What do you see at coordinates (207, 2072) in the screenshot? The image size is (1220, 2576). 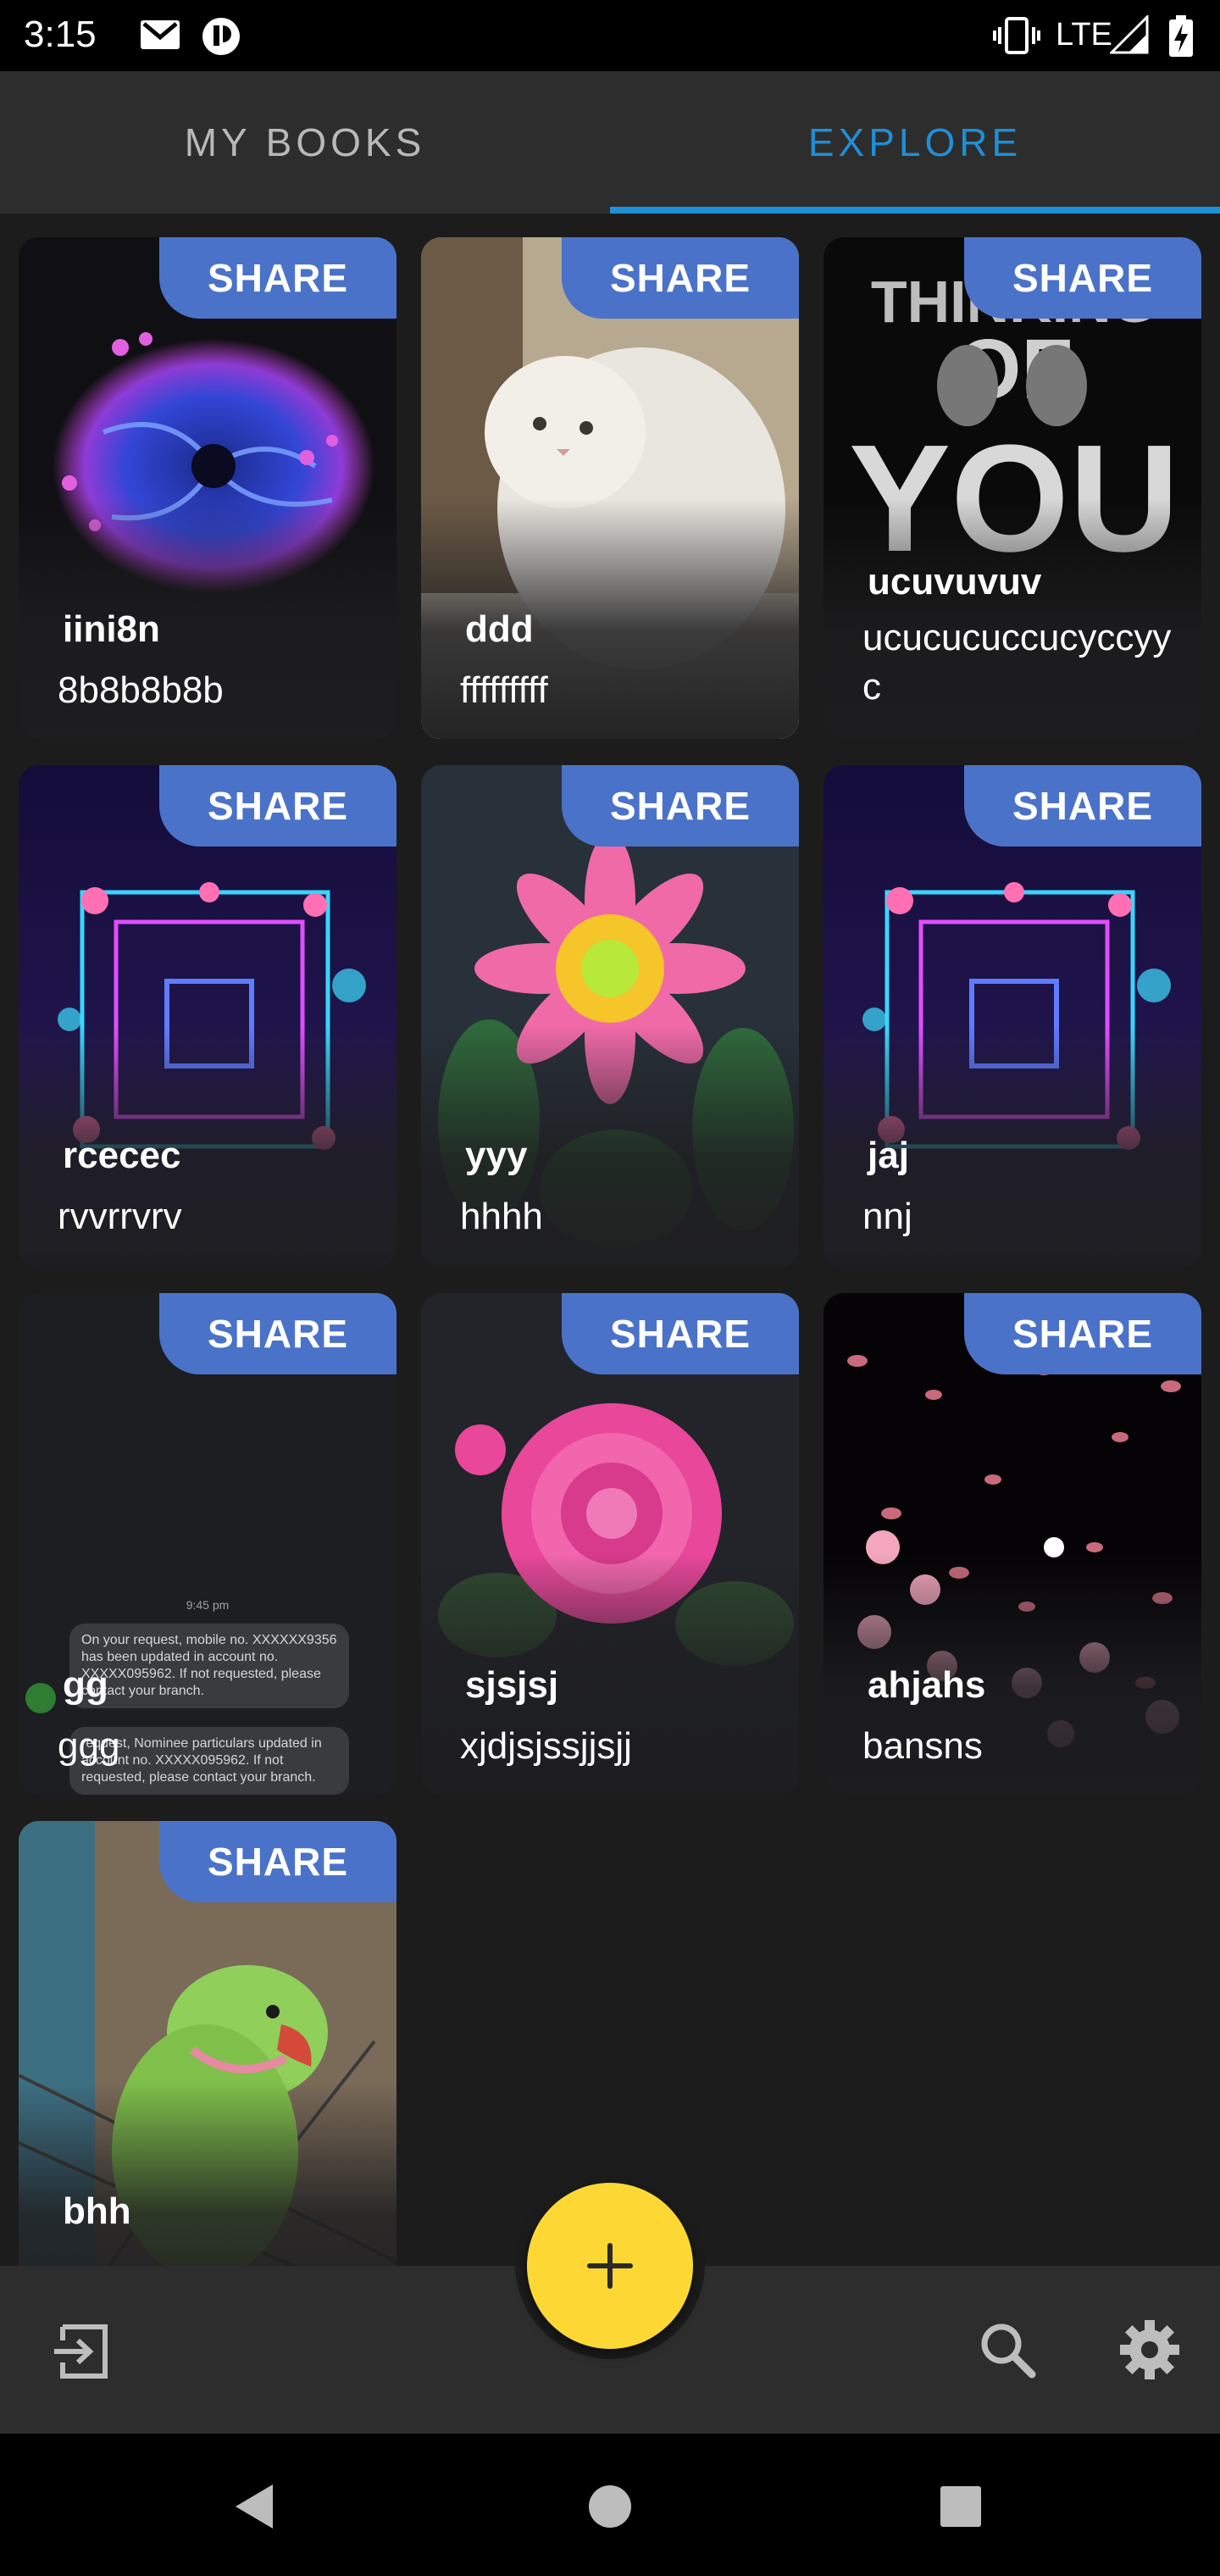 I see `book-card: SHARE bhh` at bounding box center [207, 2072].